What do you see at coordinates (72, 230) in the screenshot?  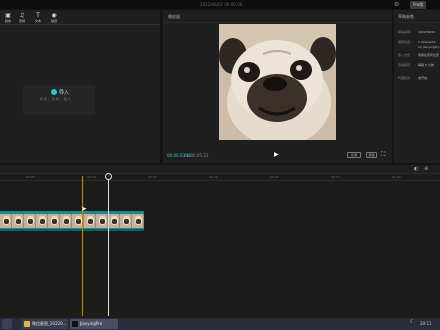 I see `clip-bottom-bar` at bounding box center [72, 230].